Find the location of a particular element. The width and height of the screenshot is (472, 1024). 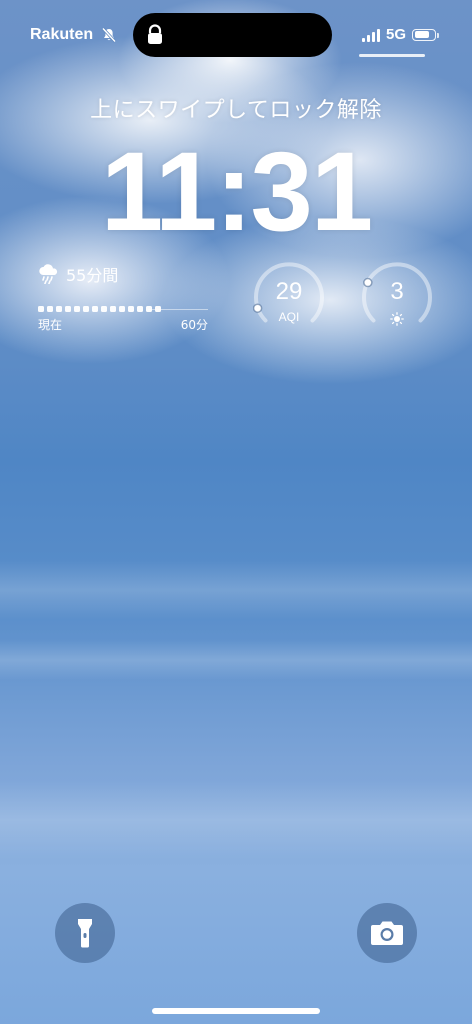

lock-screen-clock: 11:31 is located at coordinates (236, 192).